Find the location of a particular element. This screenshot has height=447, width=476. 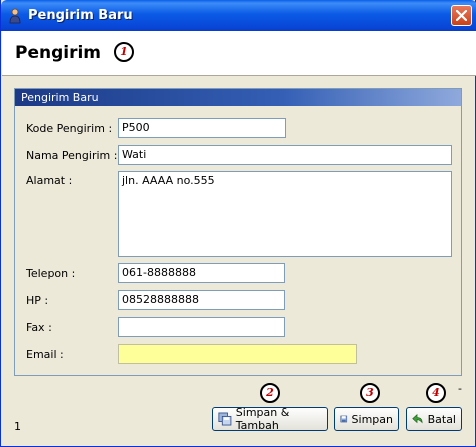

title-bar: Pengirim Baru is located at coordinates (238, 15).